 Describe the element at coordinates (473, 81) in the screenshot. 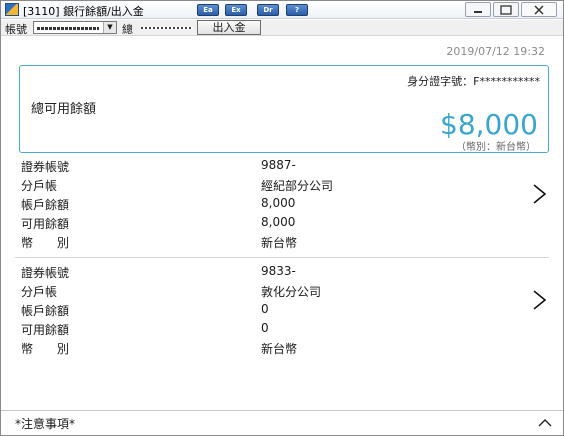

I see `id-number: 身分證字號：F***********` at that location.